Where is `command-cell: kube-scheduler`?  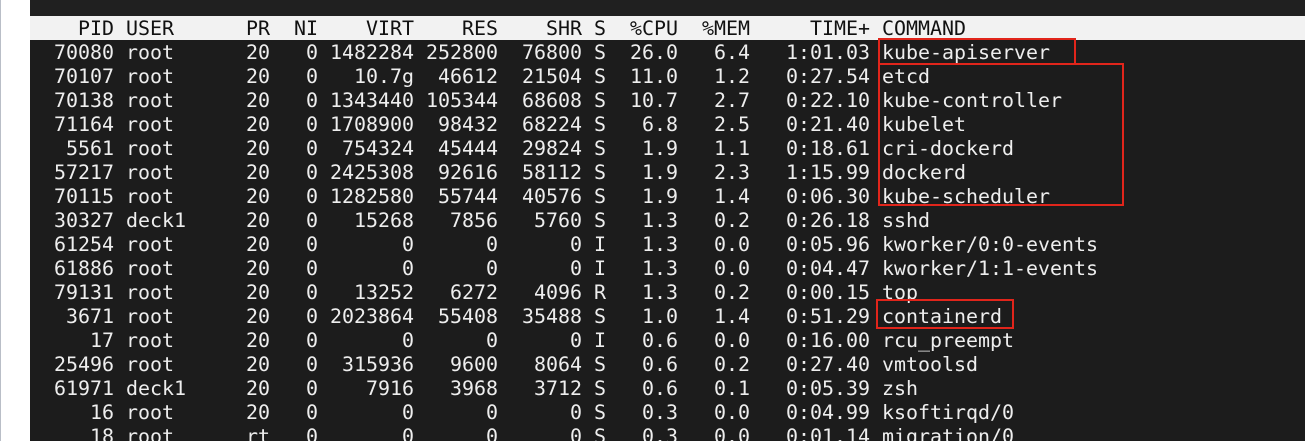
command-cell: kube-scheduler is located at coordinates (966, 196).